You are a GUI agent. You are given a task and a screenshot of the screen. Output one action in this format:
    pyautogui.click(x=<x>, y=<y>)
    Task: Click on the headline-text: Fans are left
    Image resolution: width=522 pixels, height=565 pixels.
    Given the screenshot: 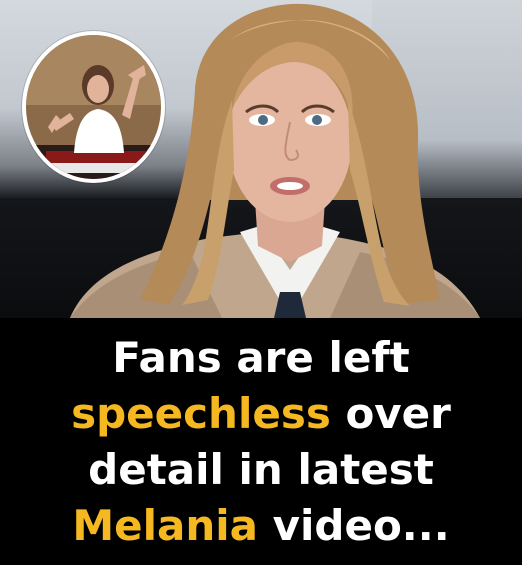 What is the action you would take?
    pyautogui.click(x=261, y=357)
    